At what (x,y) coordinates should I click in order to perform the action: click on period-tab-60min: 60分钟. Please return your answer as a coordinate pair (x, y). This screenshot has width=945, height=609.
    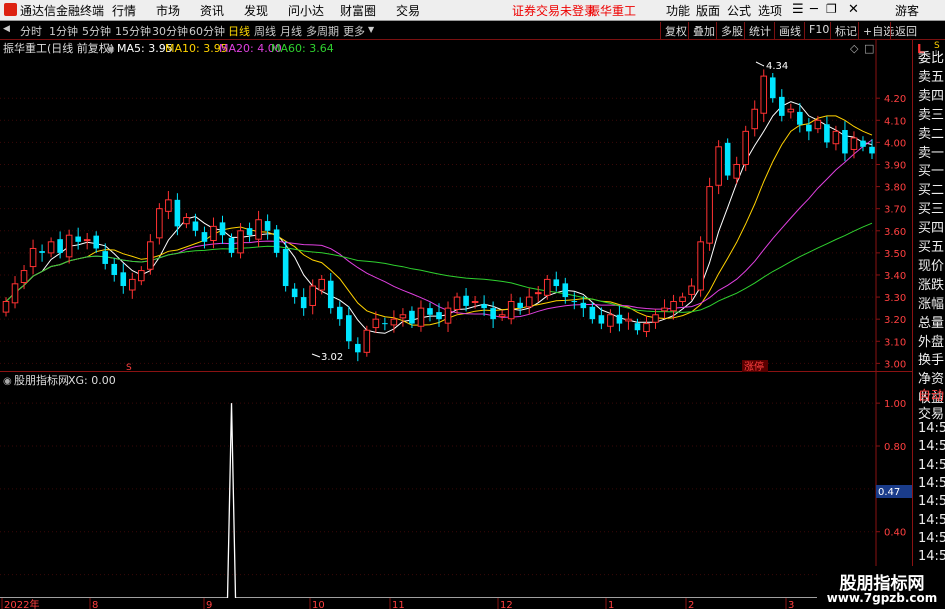
    Looking at the image, I should click on (207, 31).